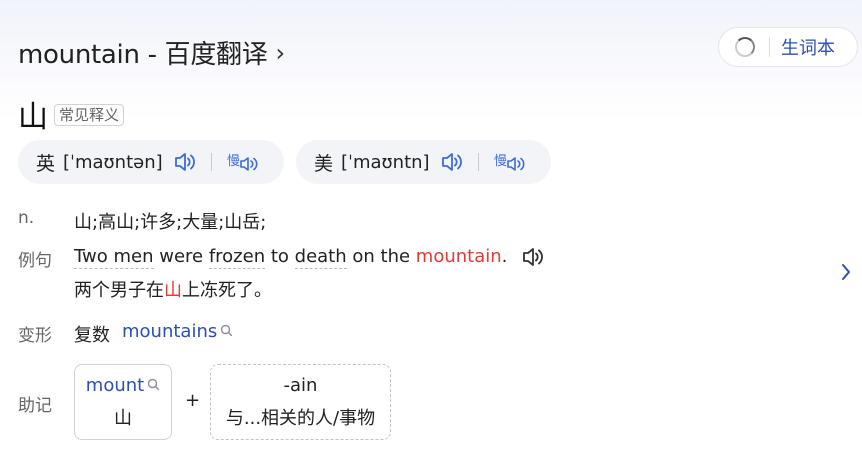 The width and height of the screenshot is (862, 453). I want to click on vocab-book-label: 生词本, so click(808, 48).